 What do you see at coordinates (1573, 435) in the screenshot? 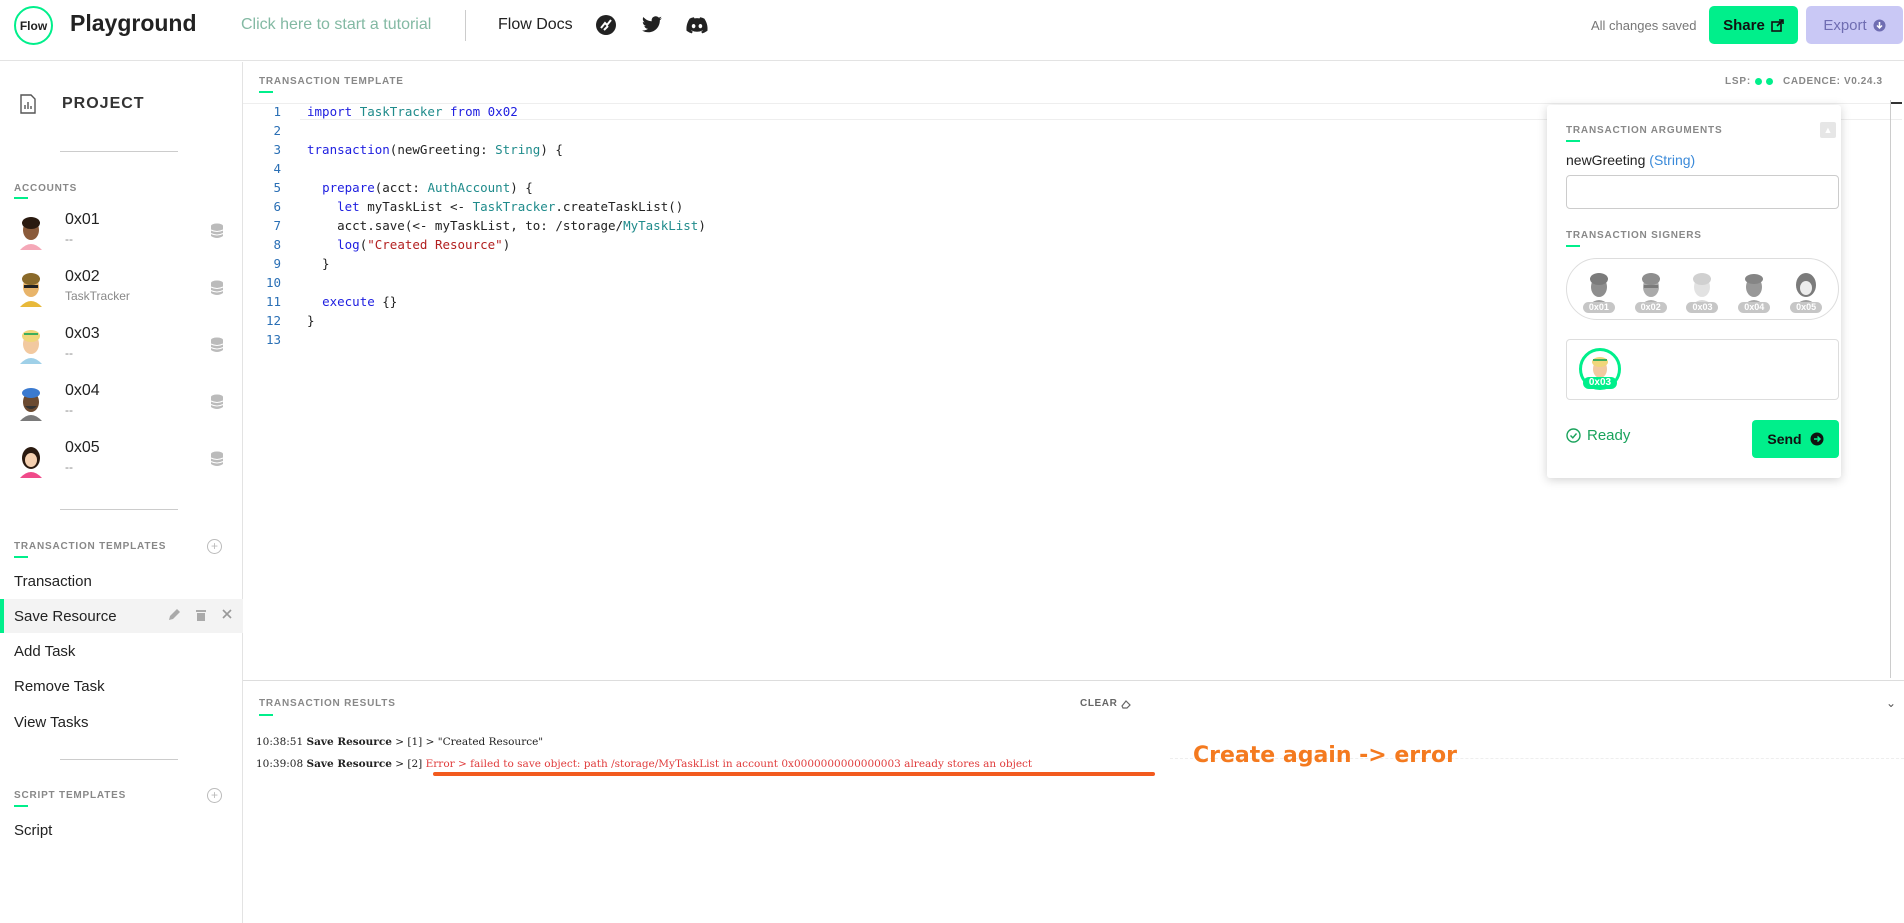
I see `check-circle-icon` at bounding box center [1573, 435].